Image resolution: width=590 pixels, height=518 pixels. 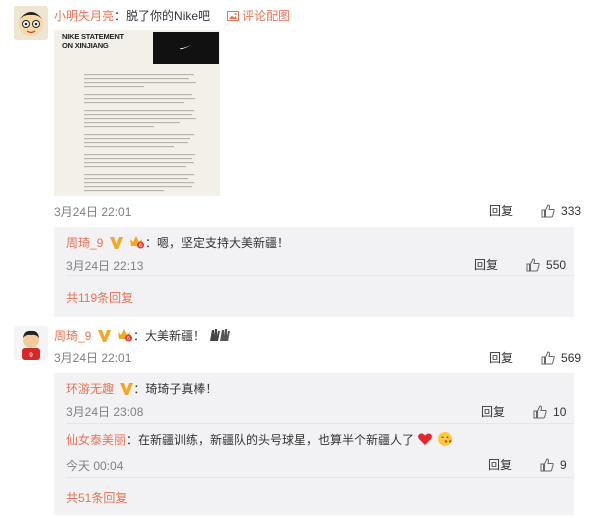 What do you see at coordinates (168, 16) in the screenshot?
I see `comment-text: 脱了你的Nike吧` at bounding box center [168, 16].